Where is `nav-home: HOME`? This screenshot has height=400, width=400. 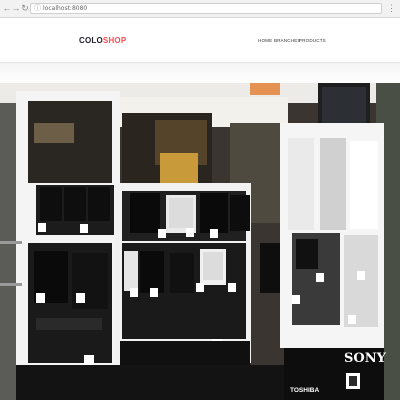
nav-home: HOME is located at coordinates (265, 40).